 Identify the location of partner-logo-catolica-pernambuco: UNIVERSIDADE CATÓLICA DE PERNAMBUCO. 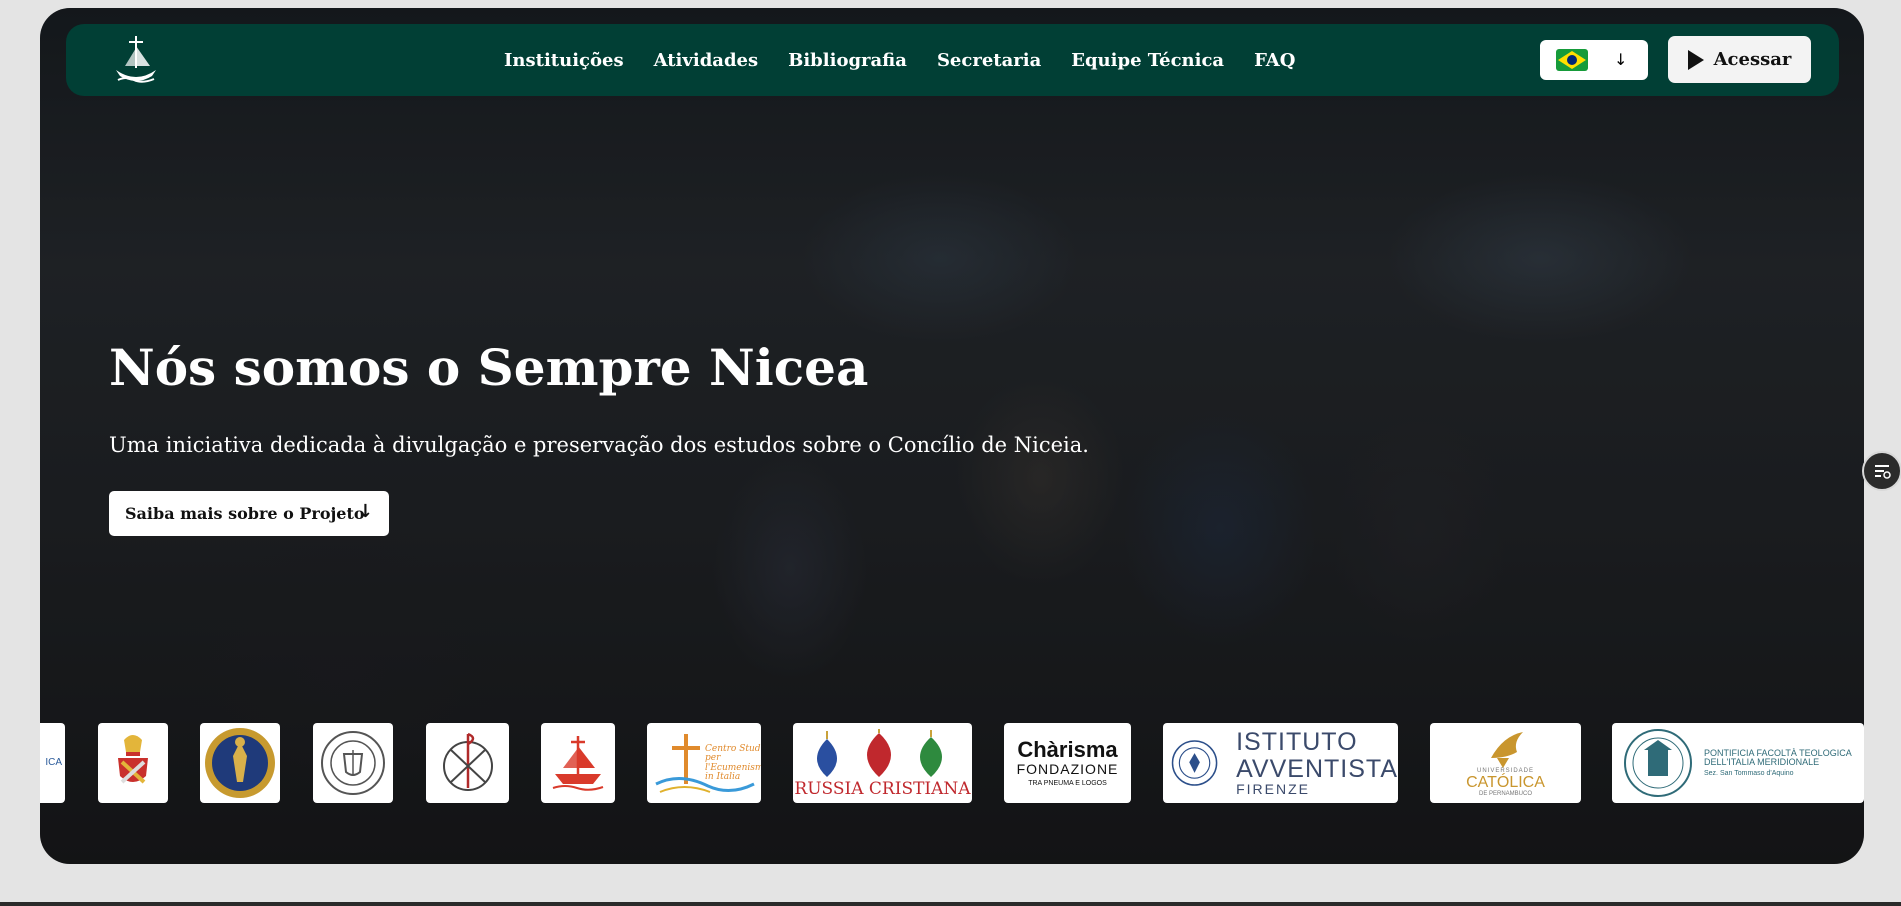
(1505, 763).